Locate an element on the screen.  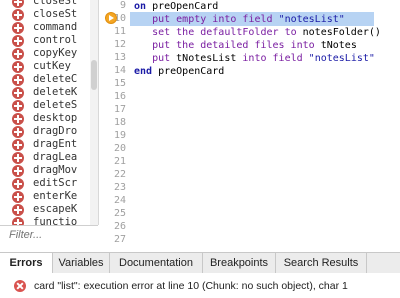
handler-label: dragLea is located at coordinates (55, 157).